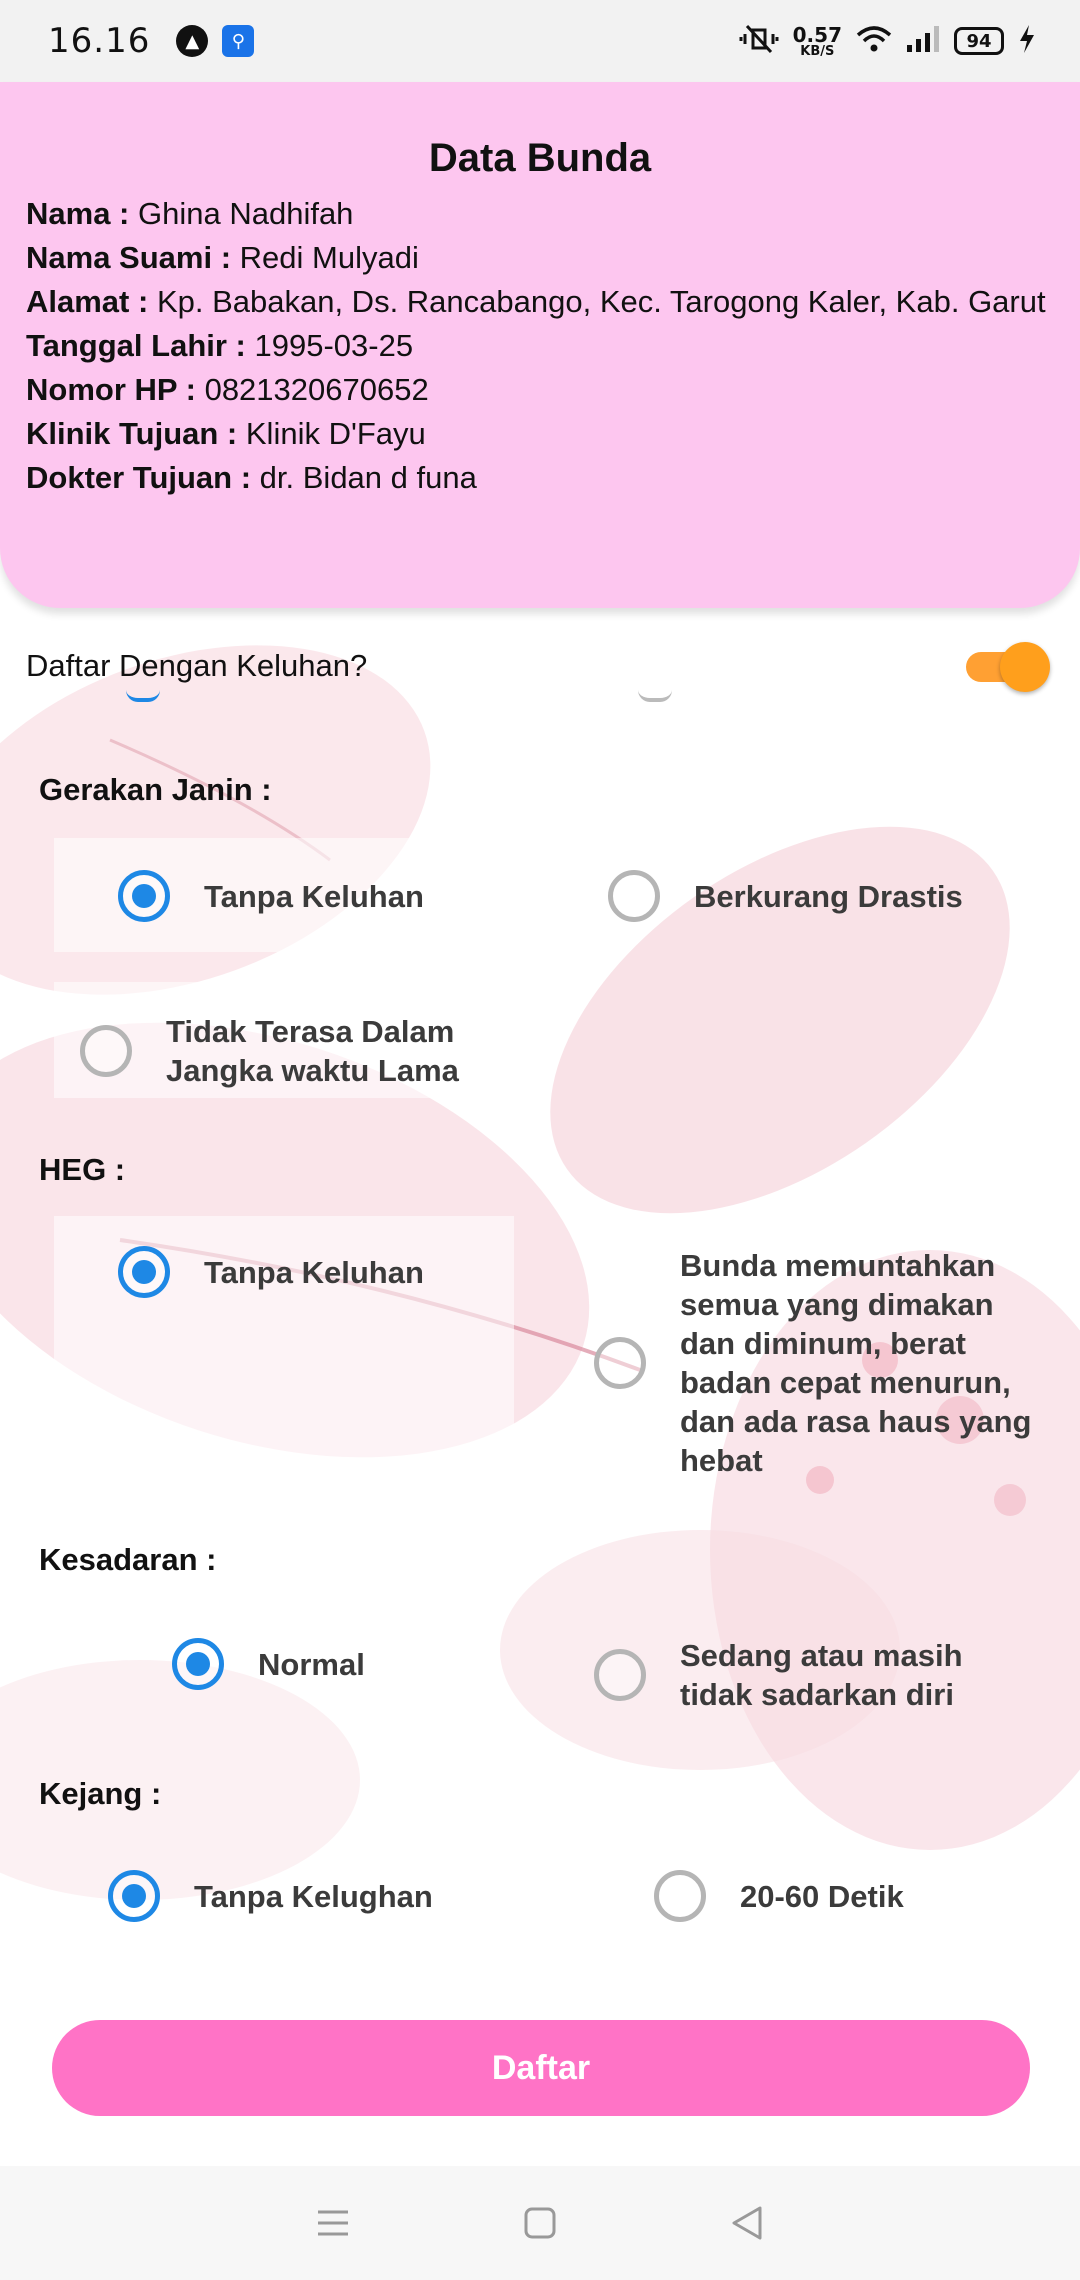  Describe the element at coordinates (100, 1793) in the screenshot. I see `section-label-kejang: Kejang :` at that location.